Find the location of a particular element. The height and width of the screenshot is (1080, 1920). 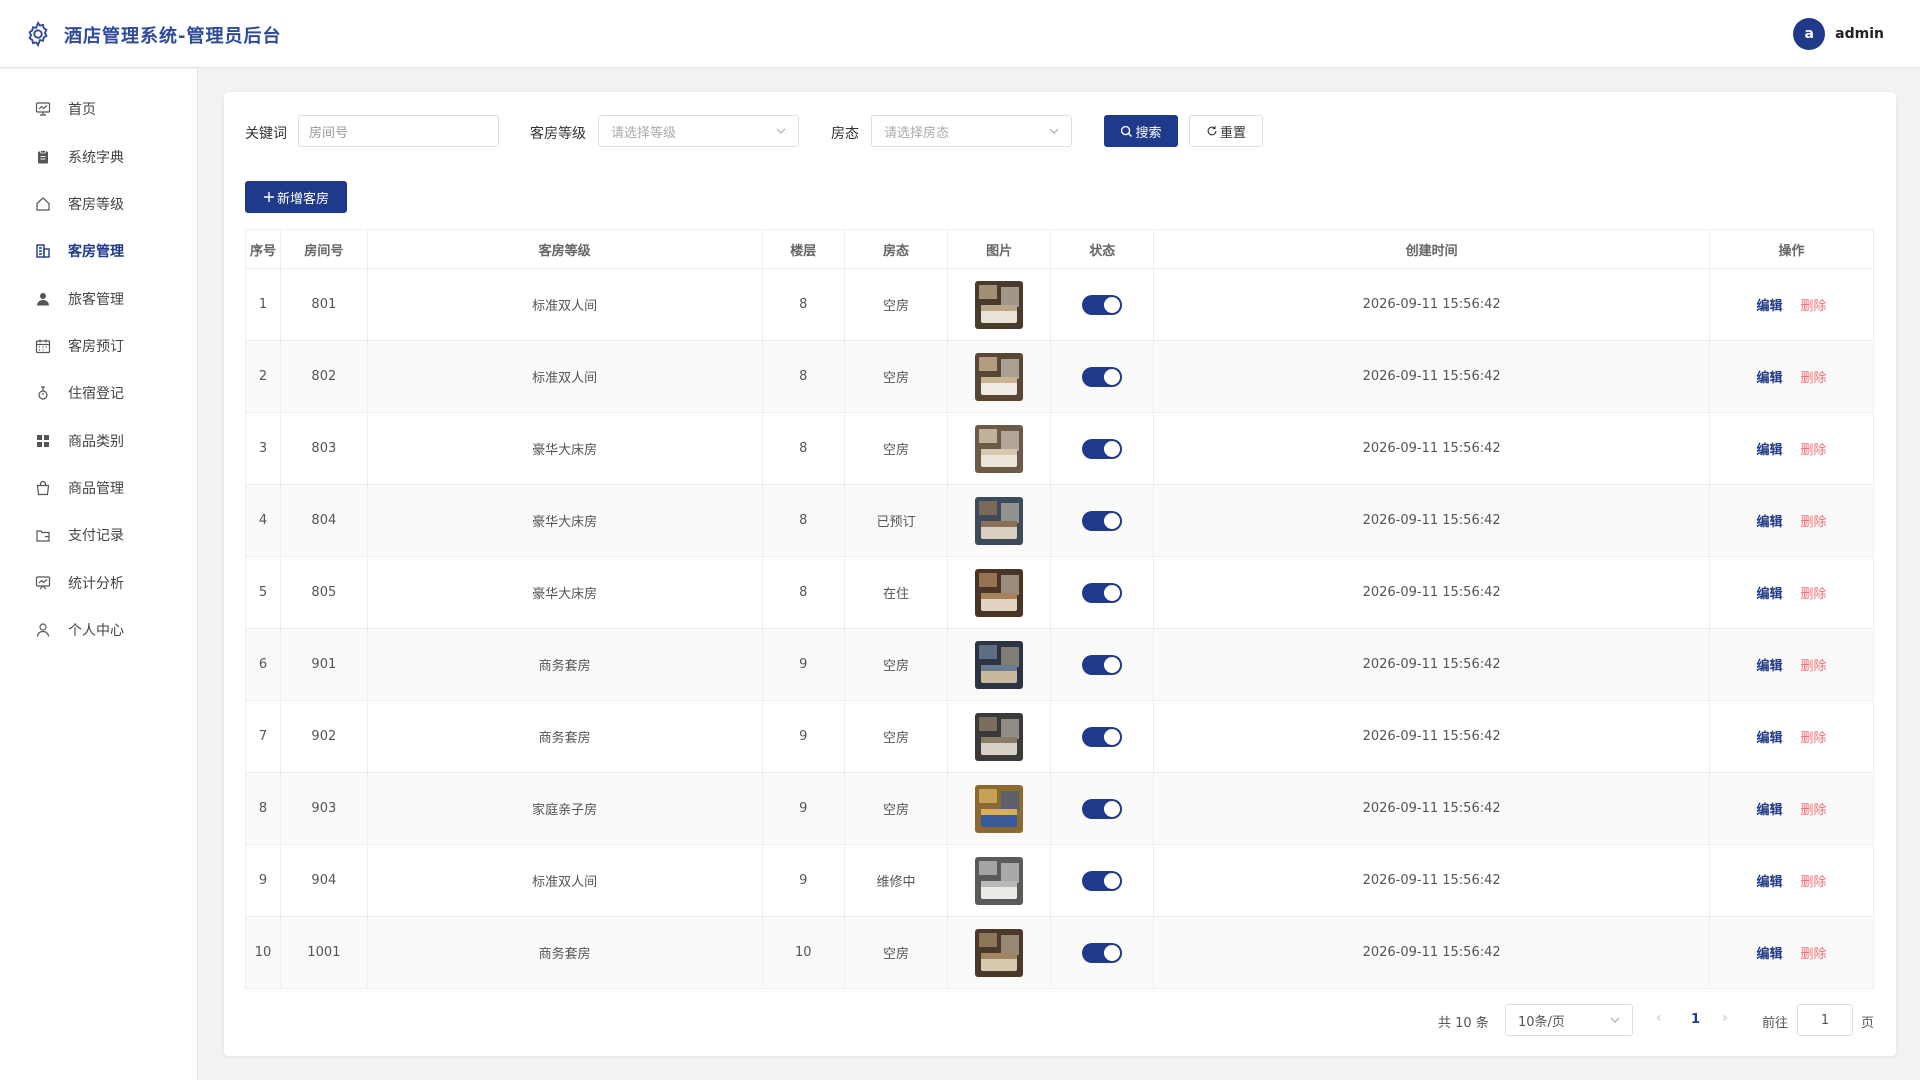

sidebar-item: 客房等级 is located at coordinates (99, 204).